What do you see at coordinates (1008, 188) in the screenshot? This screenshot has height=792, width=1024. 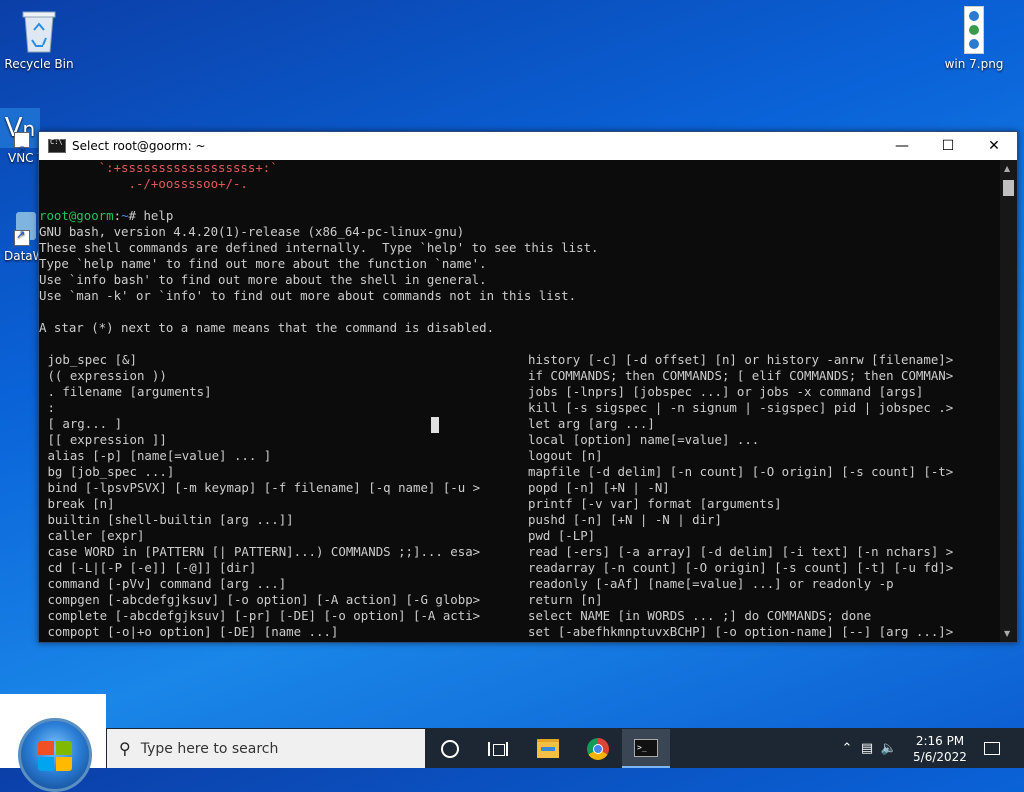 I see `scrollbar-thumb` at bounding box center [1008, 188].